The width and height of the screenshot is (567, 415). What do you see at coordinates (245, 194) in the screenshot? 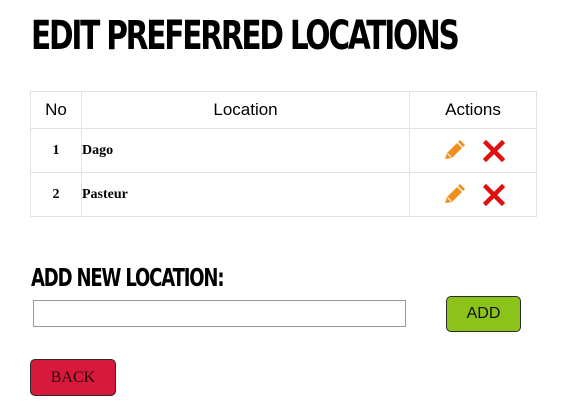
I see `location-name: Pasteur` at bounding box center [245, 194].